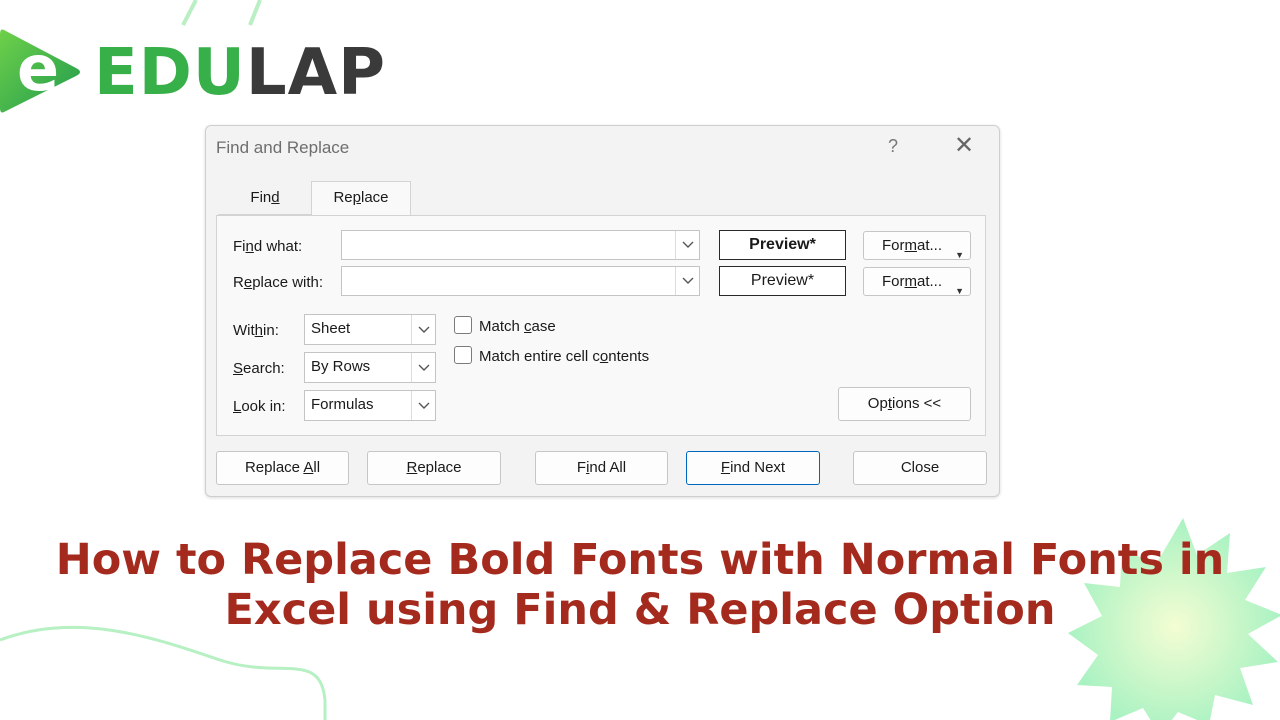 This screenshot has width=1280, height=720. I want to click on logo-letter: e, so click(38, 68).